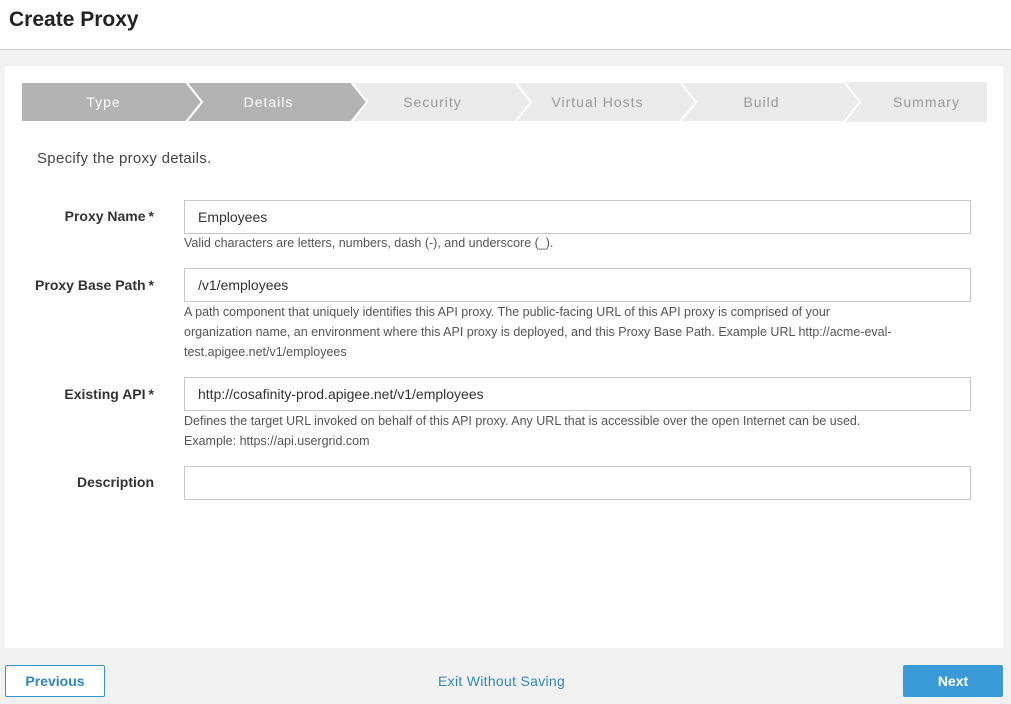 The height and width of the screenshot is (704, 1011). I want to click on description-label: Description, so click(115, 482).